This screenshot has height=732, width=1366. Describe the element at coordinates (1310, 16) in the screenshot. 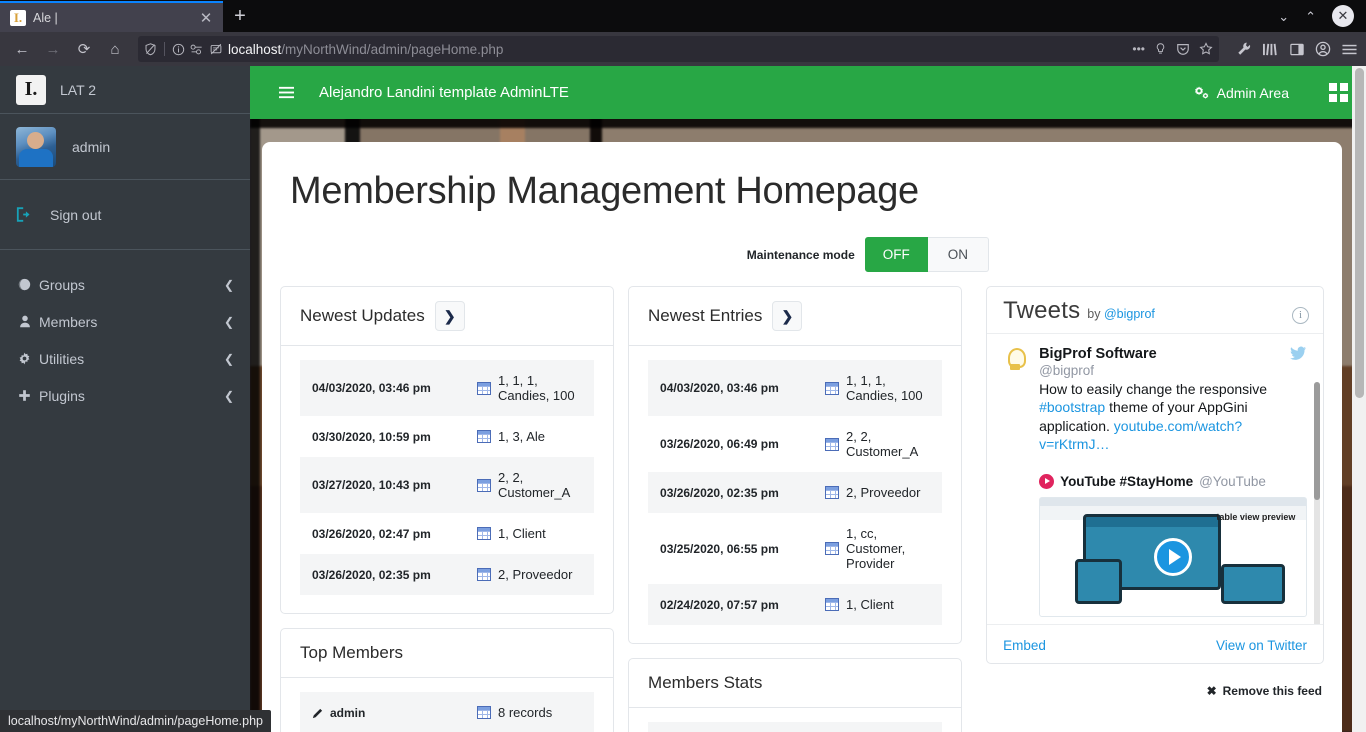

I see `maximize-icon: ⌃` at that location.